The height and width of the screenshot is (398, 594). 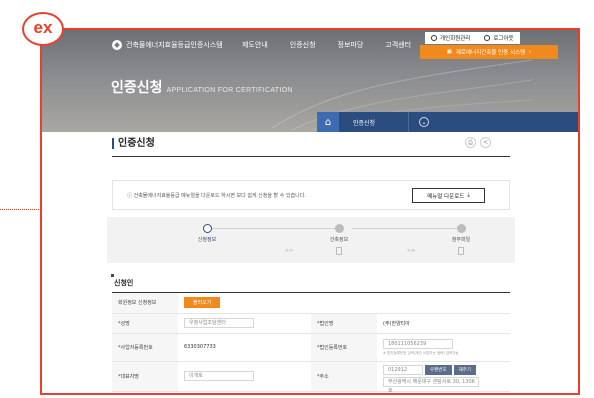 I want to click on example-badge: ex, so click(x=43, y=29).